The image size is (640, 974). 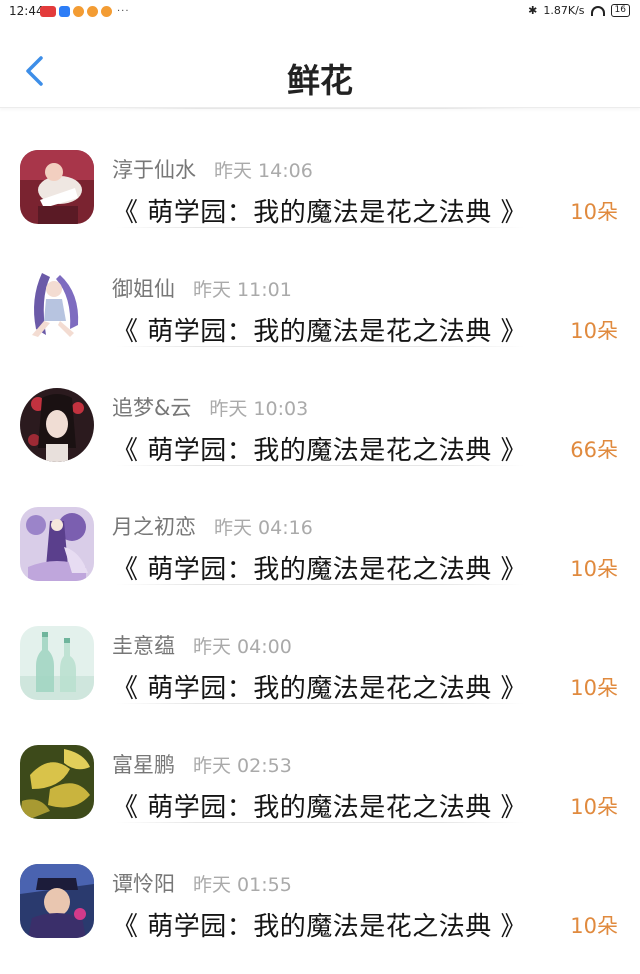 I want to click on name-line: 圭意蕴 昨天 04:00, so click(x=202, y=645).